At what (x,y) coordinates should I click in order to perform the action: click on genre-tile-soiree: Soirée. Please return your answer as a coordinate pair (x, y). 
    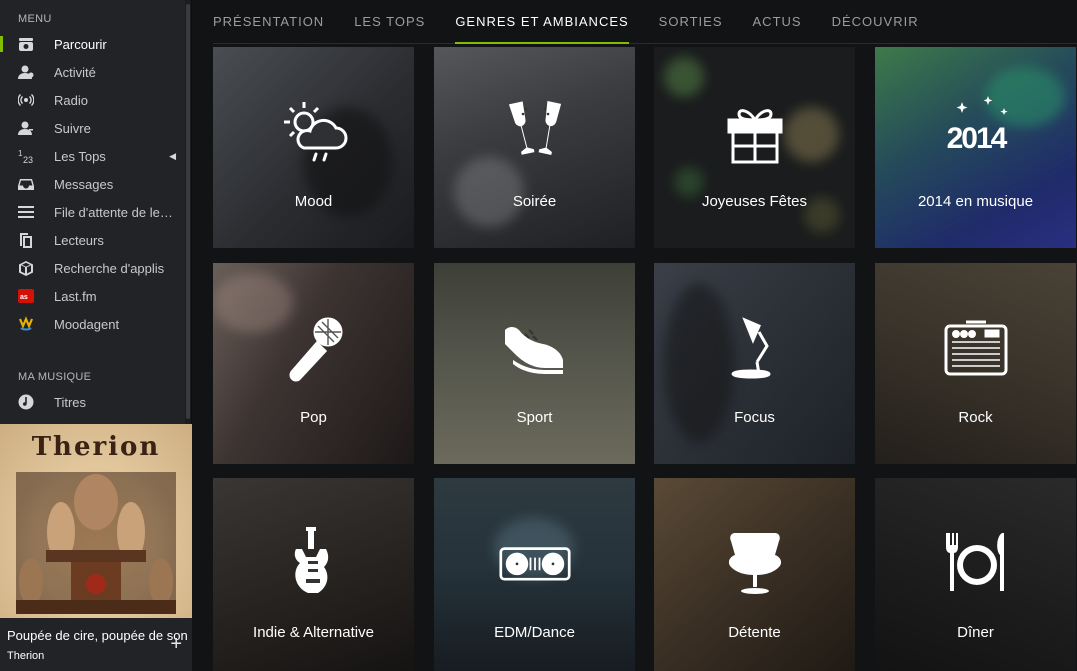
    Looking at the image, I should click on (534, 147).